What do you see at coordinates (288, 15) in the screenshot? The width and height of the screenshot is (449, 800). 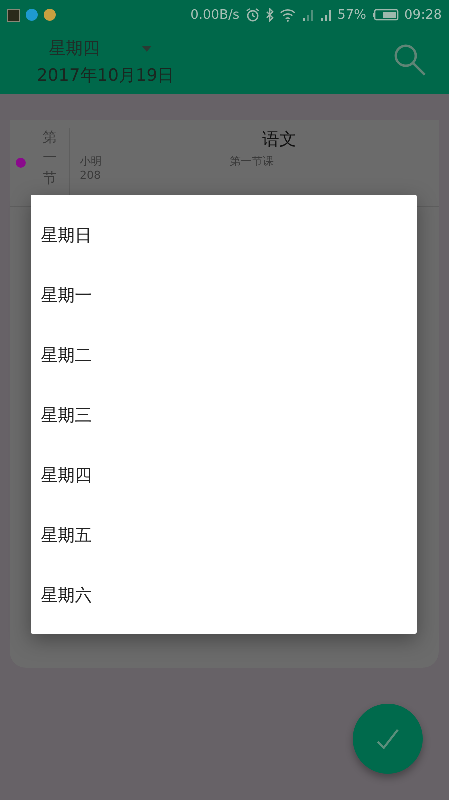 I see `wifi-icon` at bounding box center [288, 15].